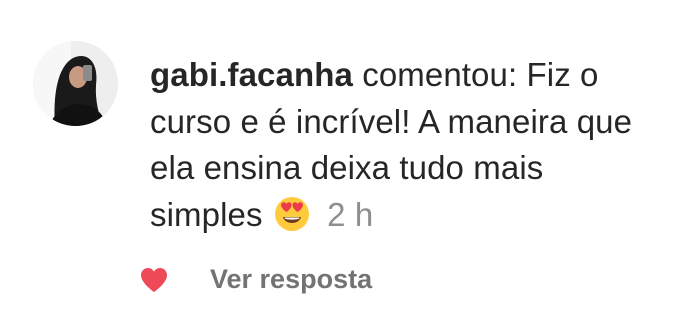 Image resolution: width=683 pixels, height=321 pixels. What do you see at coordinates (350, 214) in the screenshot?
I see `timestamp: 2 h` at bounding box center [350, 214].